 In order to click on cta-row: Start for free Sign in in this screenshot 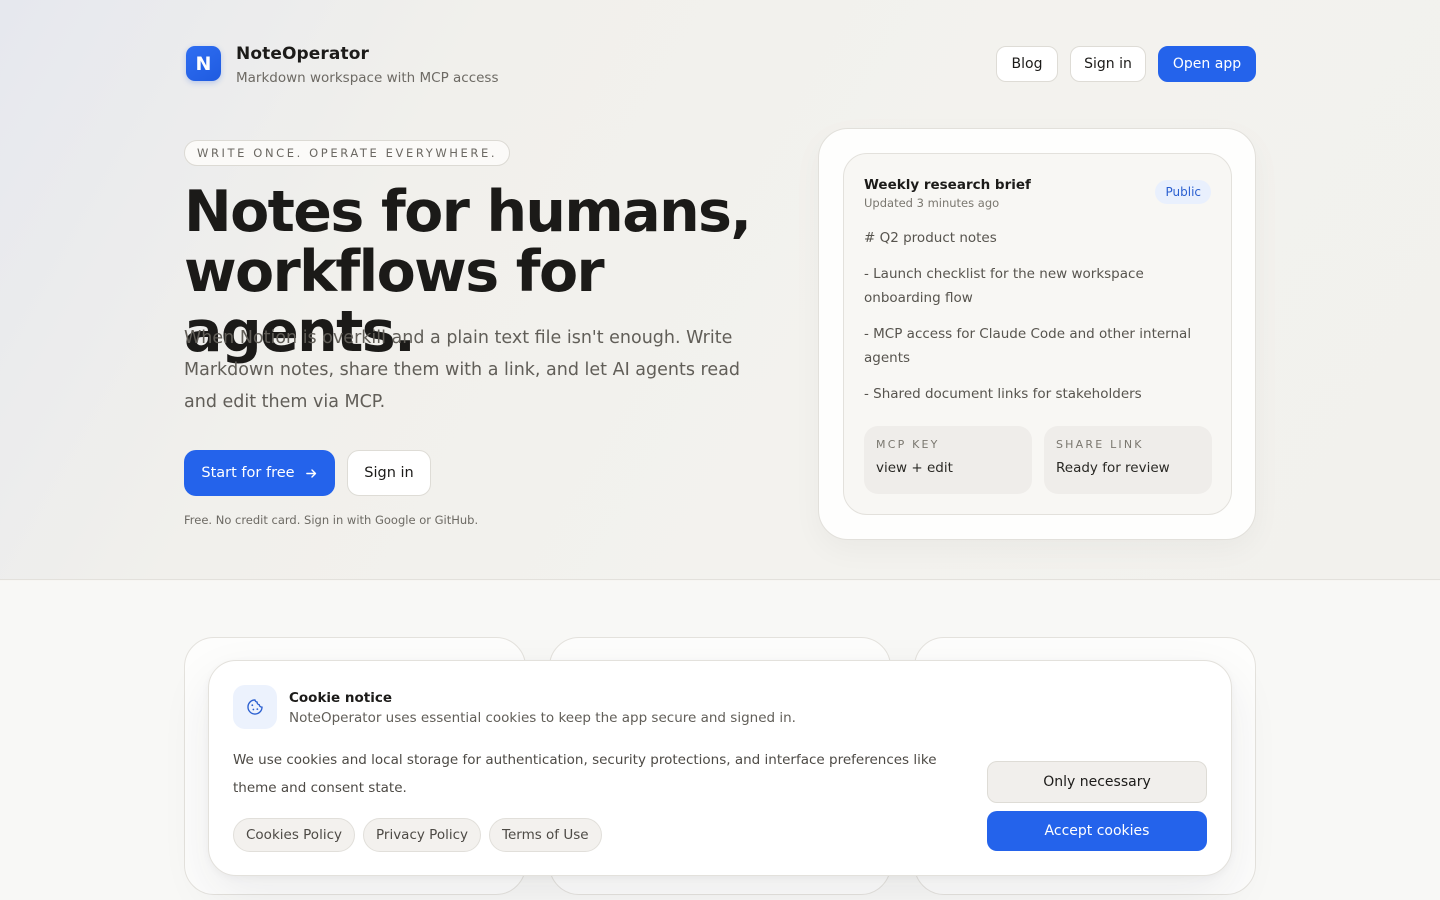, I will do `click(307, 473)`.